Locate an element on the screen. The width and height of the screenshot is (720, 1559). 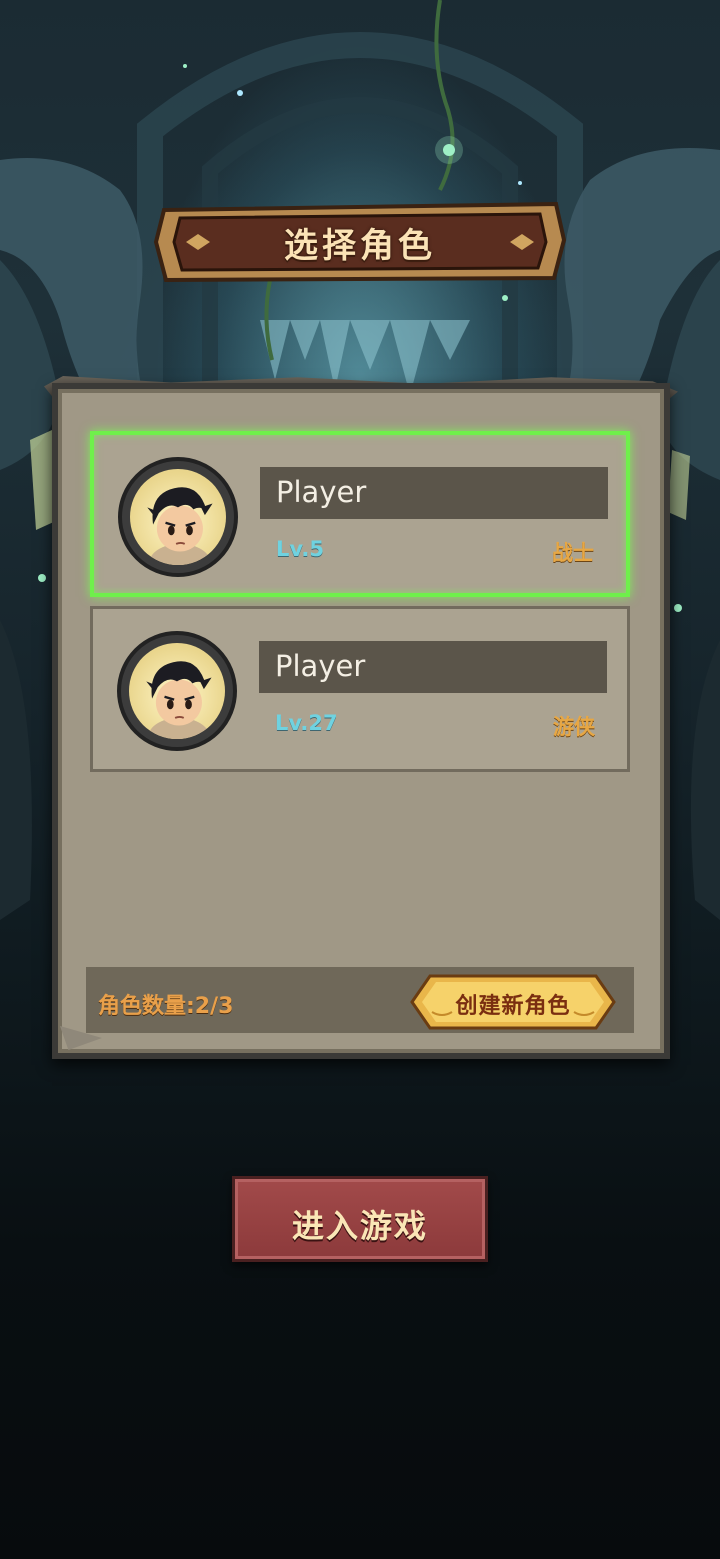
character-card-1: Player Lv.5 战士 is located at coordinates (360, 514).